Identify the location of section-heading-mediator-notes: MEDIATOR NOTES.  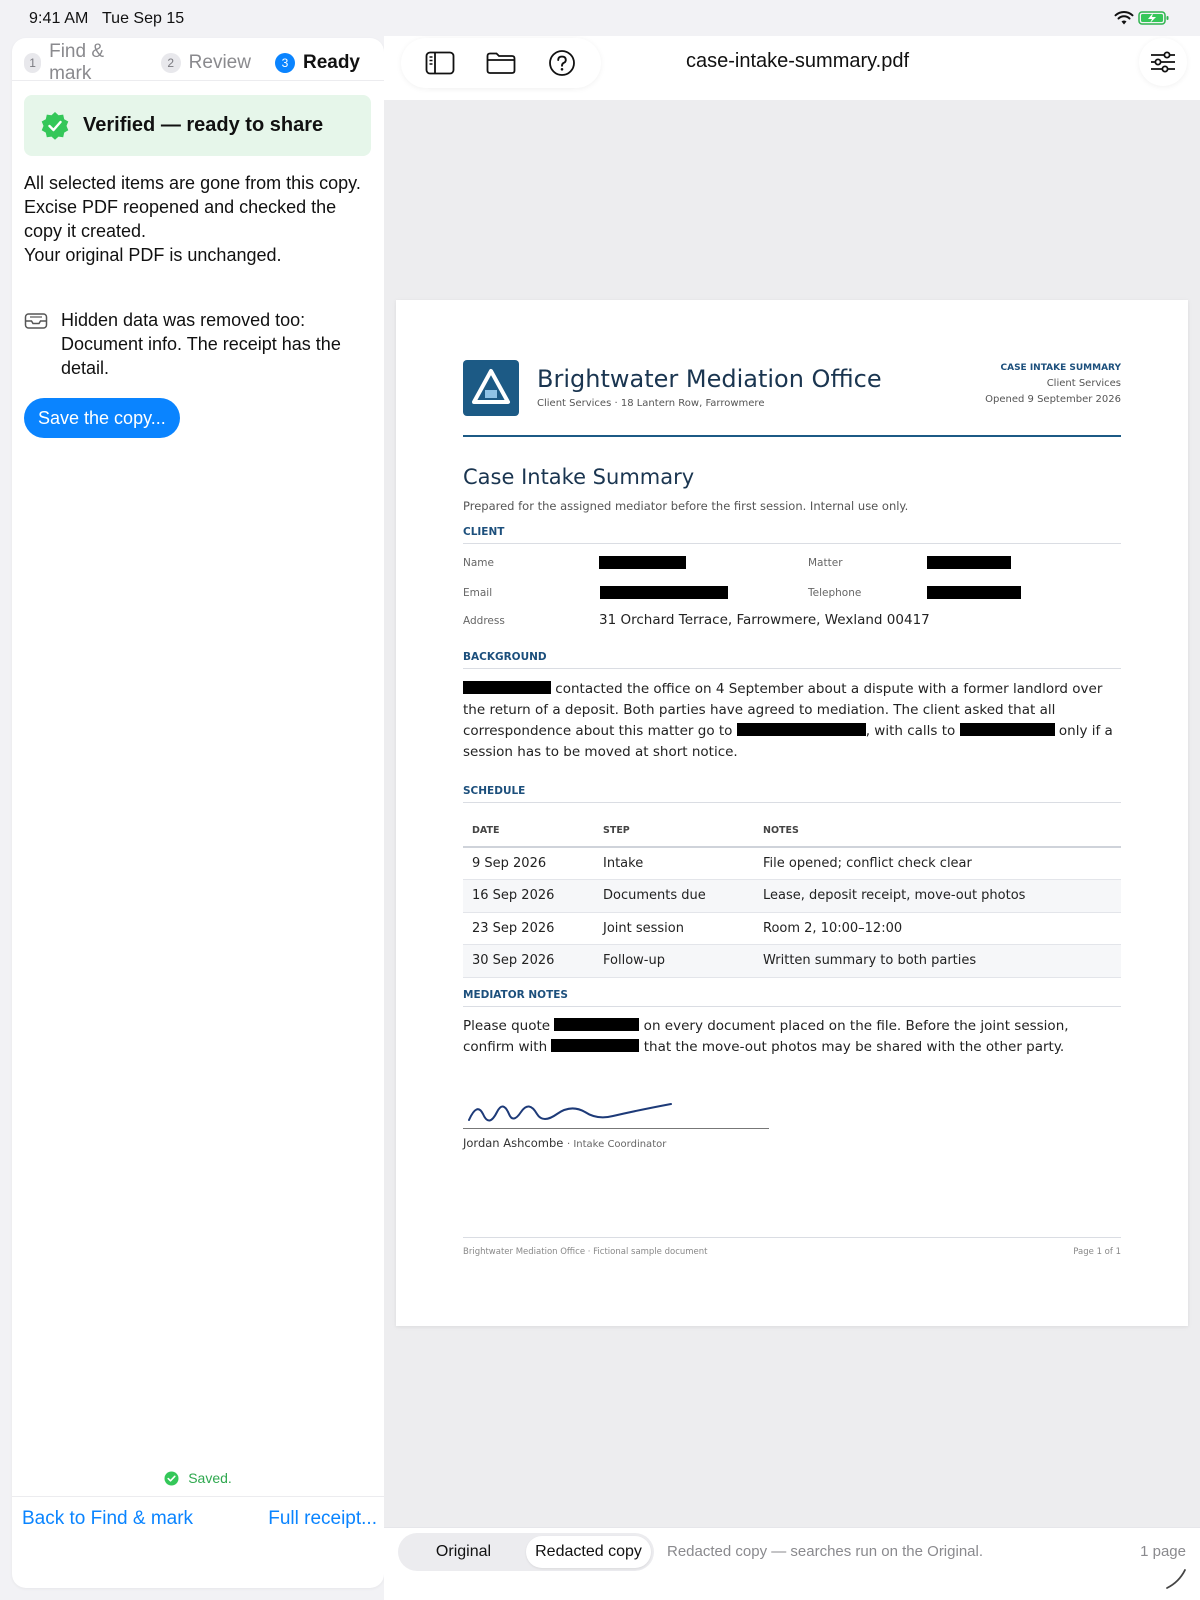
(515, 995).